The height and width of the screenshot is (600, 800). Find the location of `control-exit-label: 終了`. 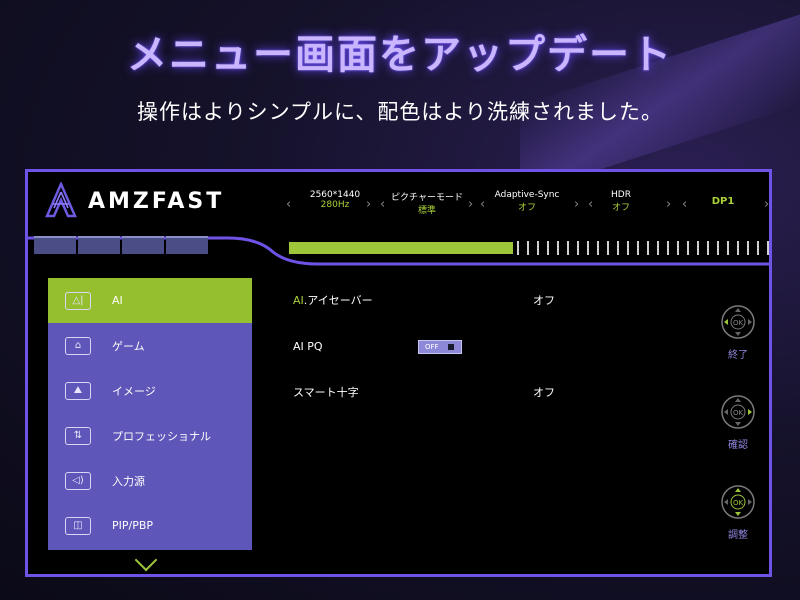

control-exit-label: 終了 is located at coordinates (738, 355).